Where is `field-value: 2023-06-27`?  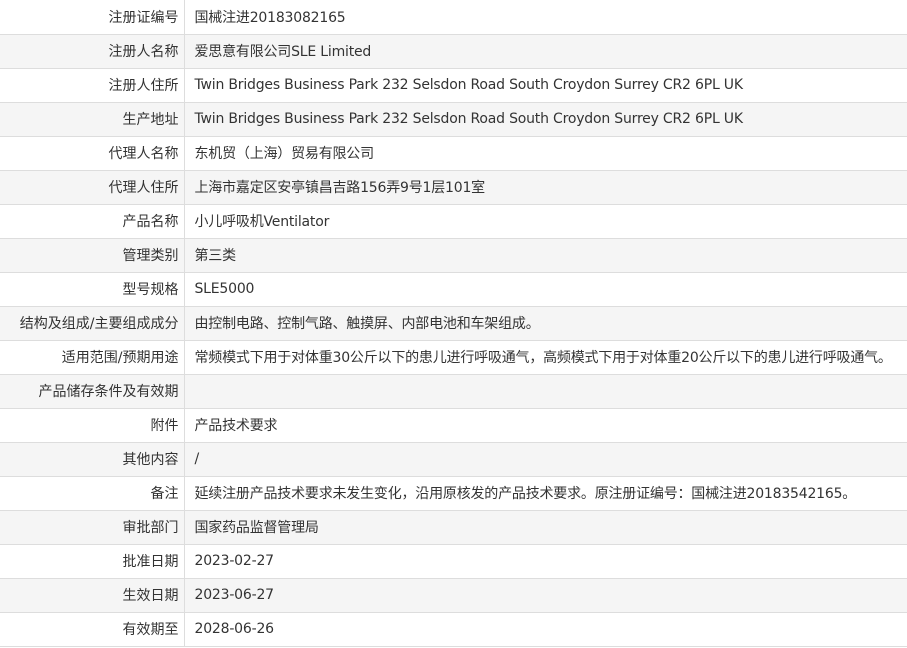 field-value: 2023-06-27 is located at coordinates (545, 595).